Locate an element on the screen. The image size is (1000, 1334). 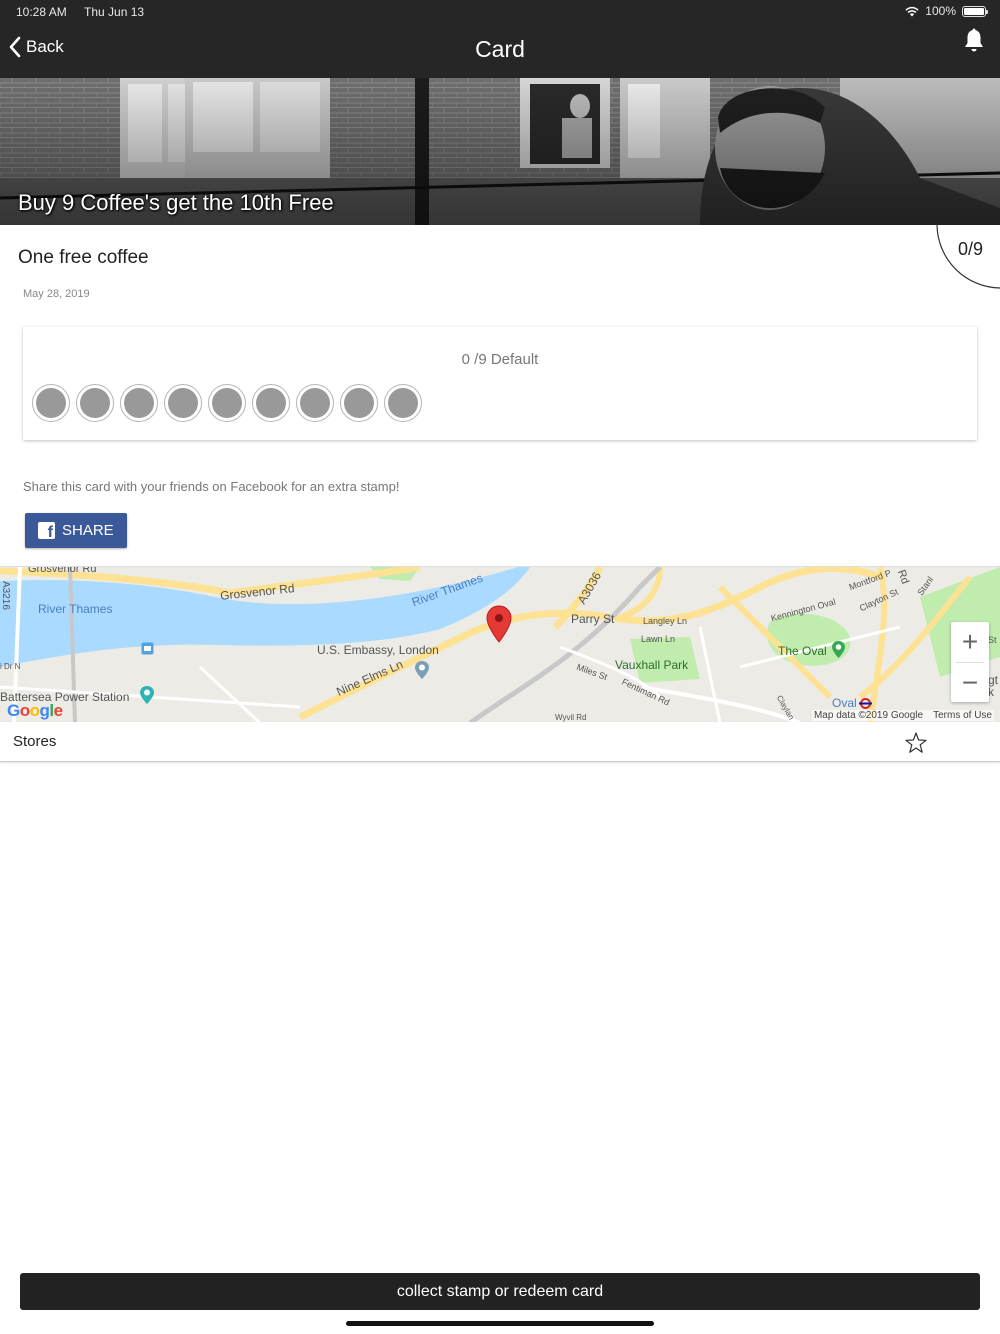
progress-ring is located at coordinates (968, 256).